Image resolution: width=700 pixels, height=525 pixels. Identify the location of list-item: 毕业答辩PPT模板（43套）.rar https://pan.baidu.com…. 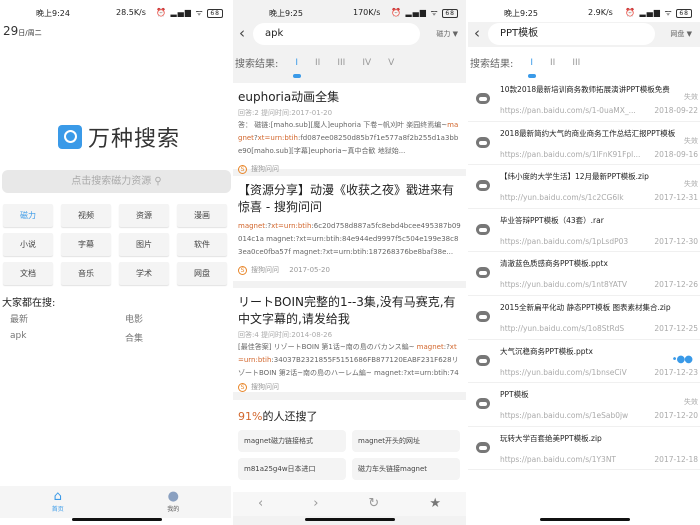
(584, 231).